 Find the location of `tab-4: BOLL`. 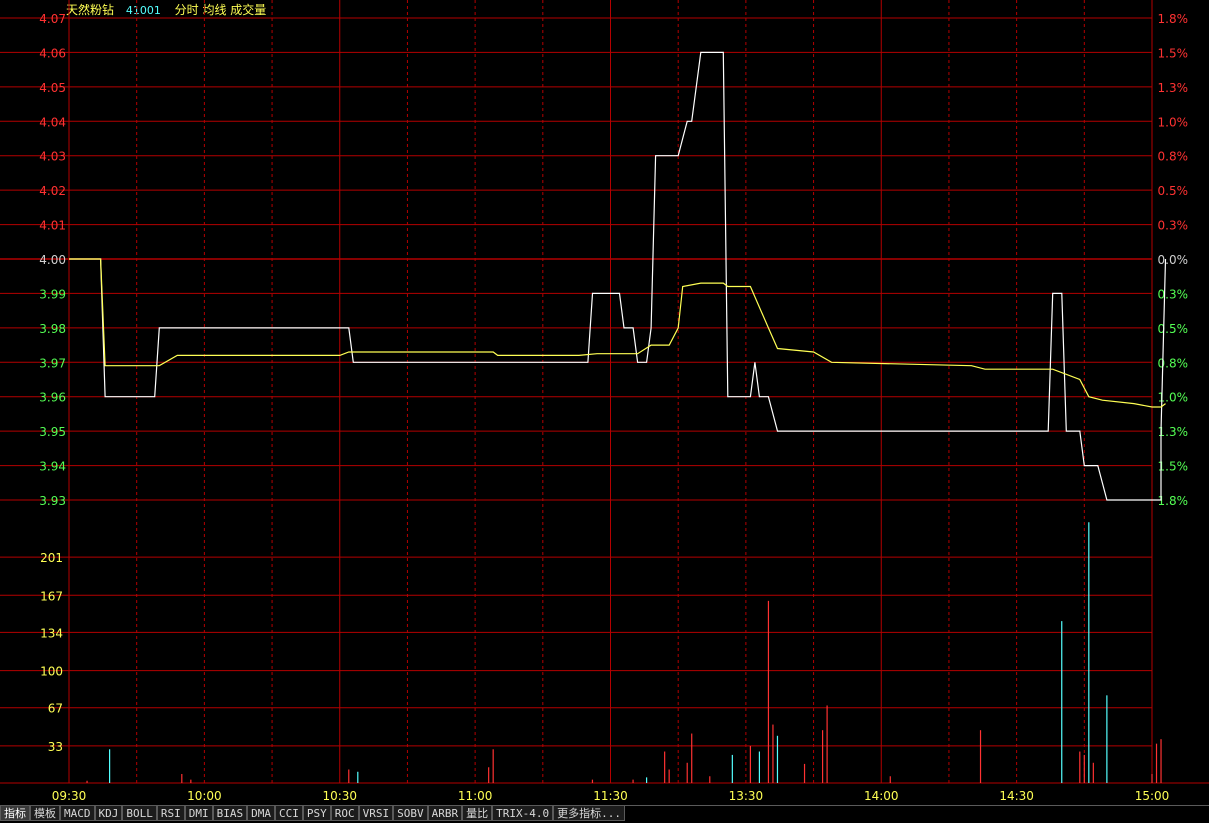

tab-4: BOLL is located at coordinates (139, 813).